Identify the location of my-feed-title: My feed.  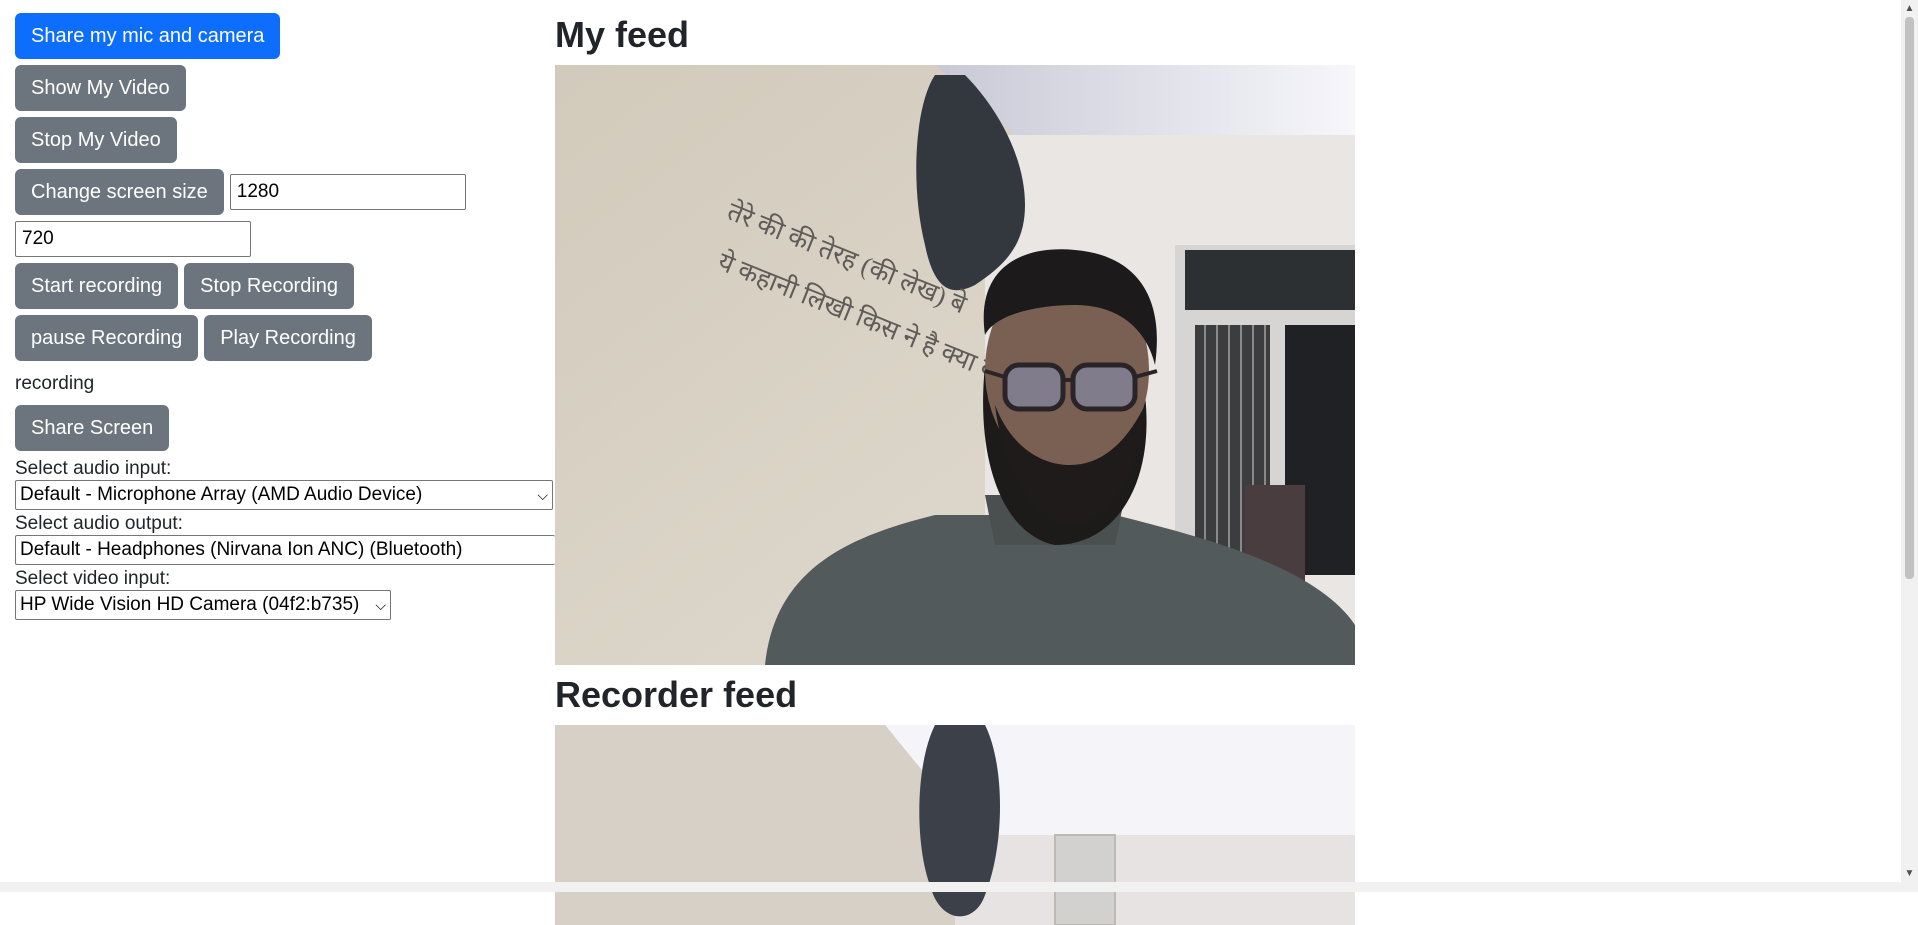
(622, 34).